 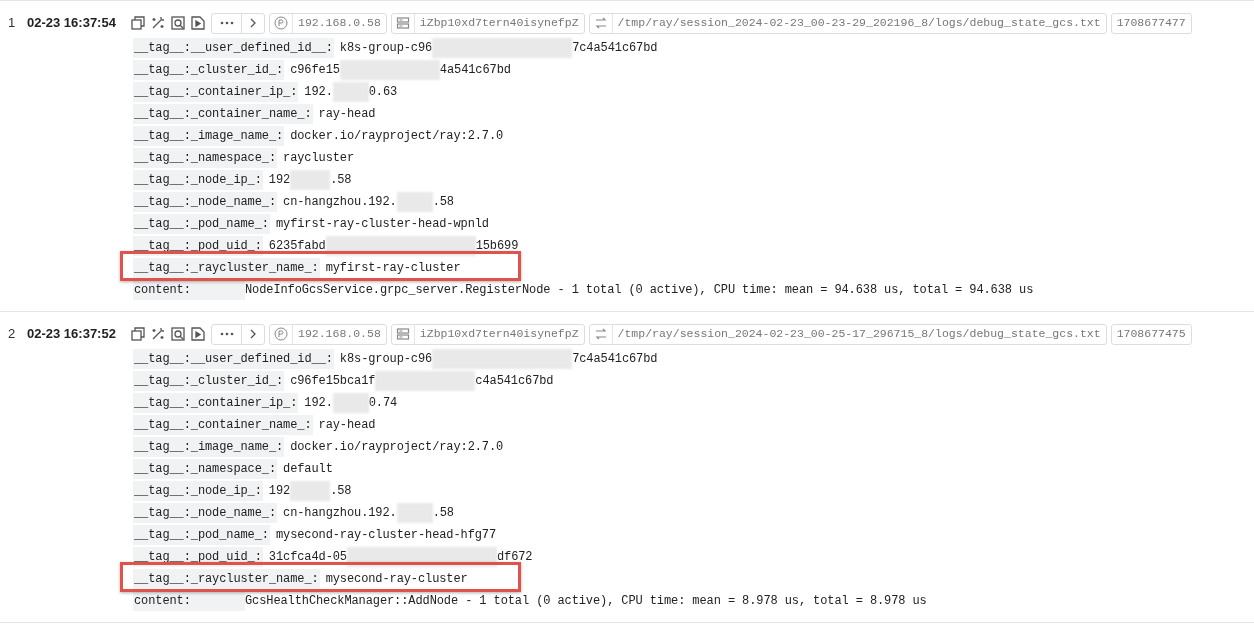 What do you see at coordinates (393, 268) in the screenshot?
I see `field-value: myfirst-ray-cluster` at bounding box center [393, 268].